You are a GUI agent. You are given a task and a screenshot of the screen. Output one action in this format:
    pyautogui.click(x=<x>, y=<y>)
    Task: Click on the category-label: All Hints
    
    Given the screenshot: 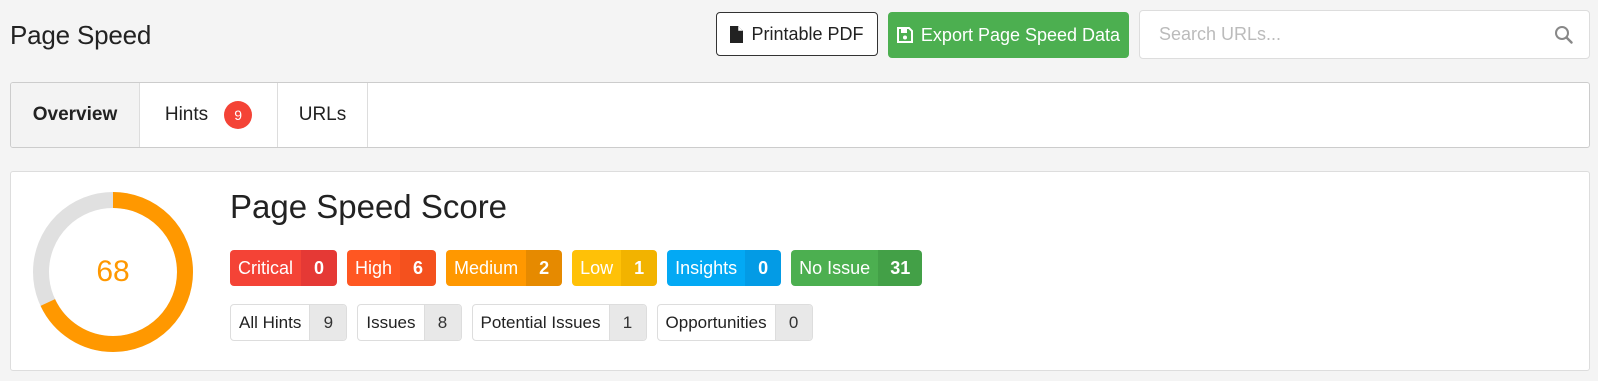 What is the action you would take?
    pyautogui.click(x=270, y=322)
    